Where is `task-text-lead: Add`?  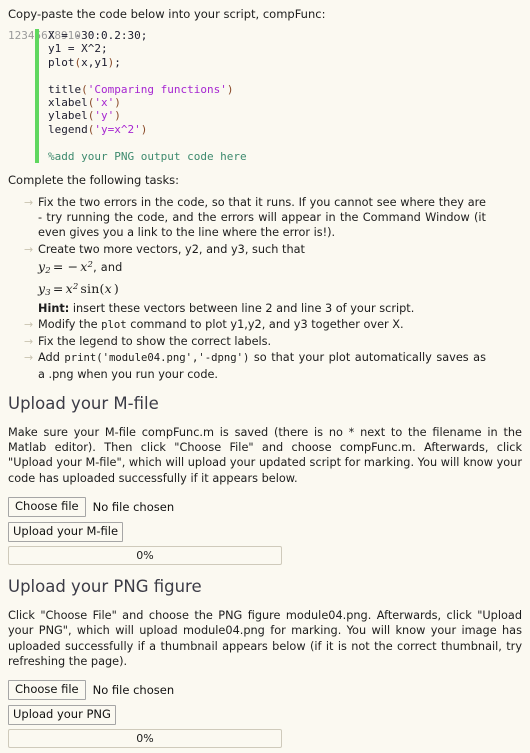
task-text-lead: Add is located at coordinates (51, 358).